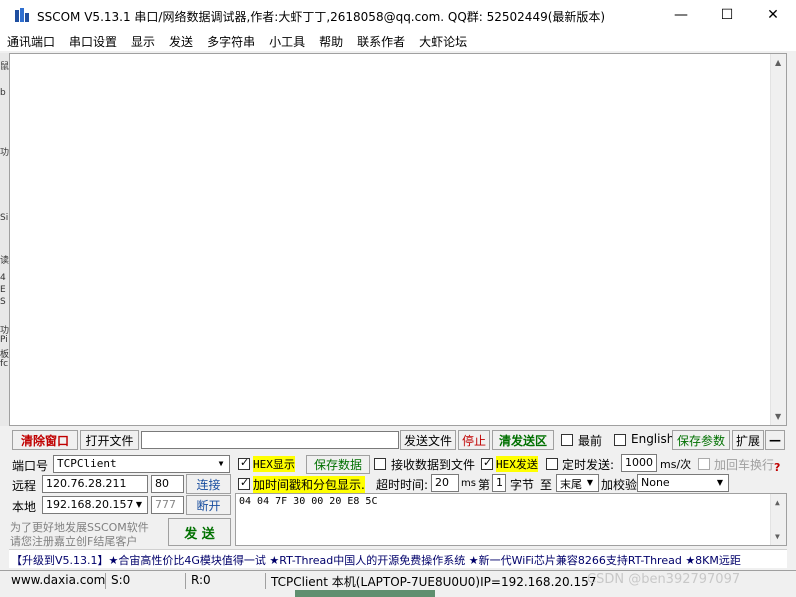  What do you see at coordinates (727, 15) in the screenshot?
I see `maximize-button: ☐` at bounding box center [727, 15].